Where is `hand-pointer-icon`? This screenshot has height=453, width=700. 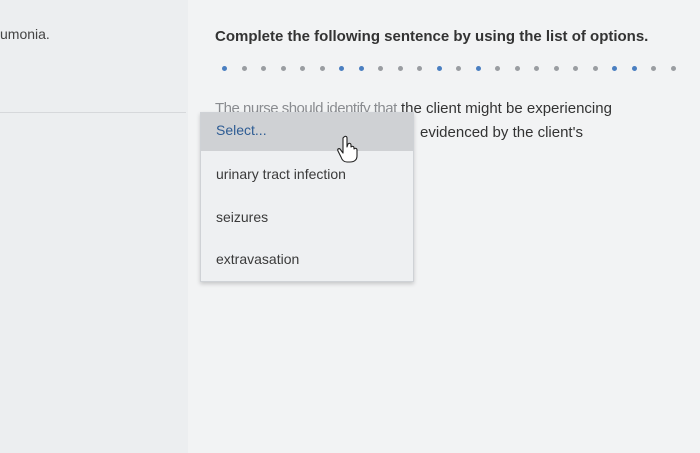 hand-pointer-icon is located at coordinates (347, 149).